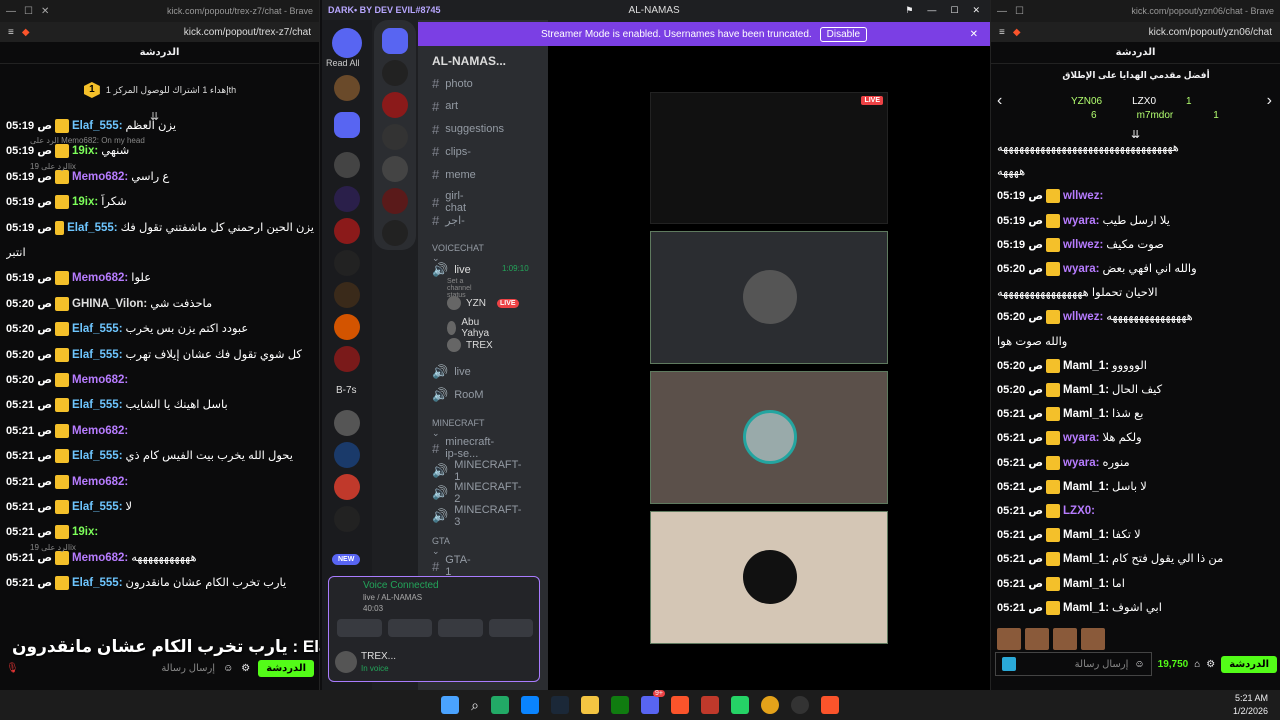  I want to click on text-channel: # art, so click(445, 106).